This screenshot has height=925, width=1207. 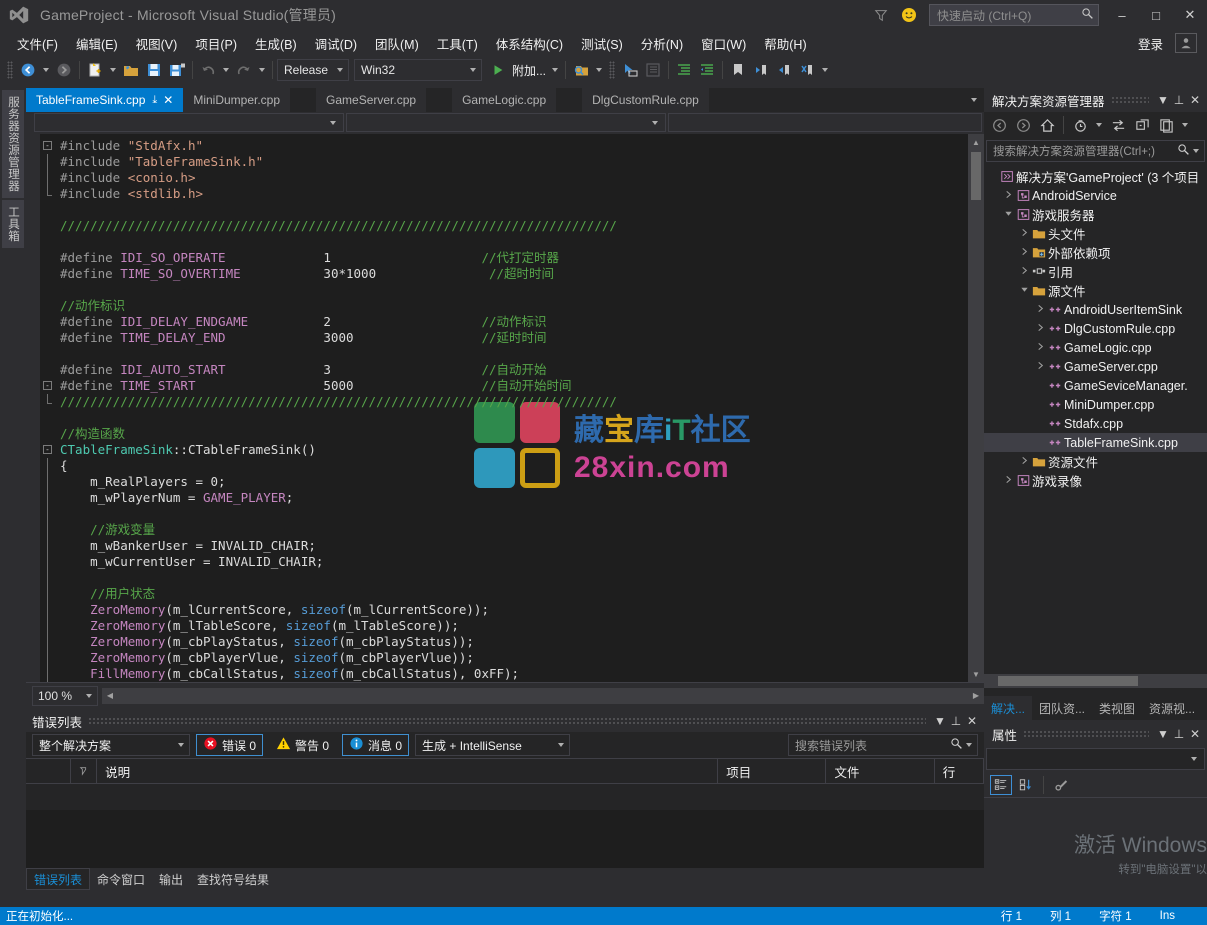 What do you see at coordinates (1095, 290) in the screenshot?
I see `tree-item: 源文件` at bounding box center [1095, 290].